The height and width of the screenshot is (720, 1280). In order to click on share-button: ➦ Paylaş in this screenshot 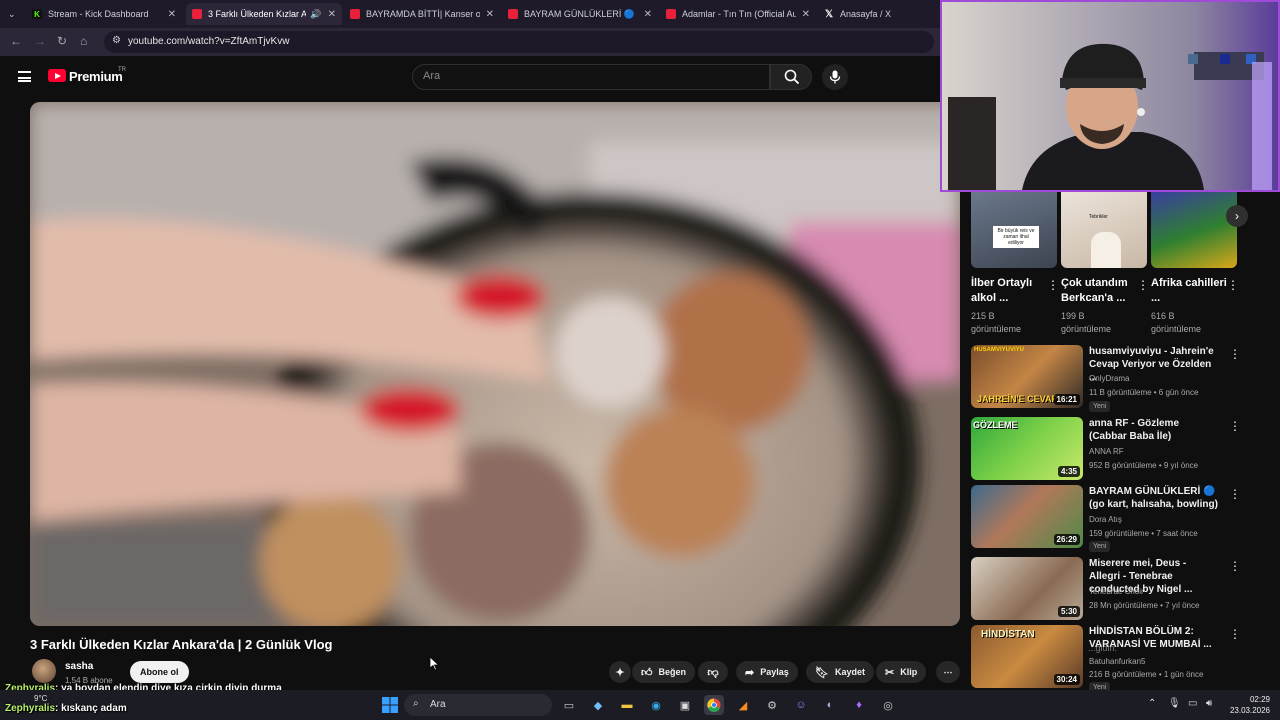, I will do `click(767, 672)`.